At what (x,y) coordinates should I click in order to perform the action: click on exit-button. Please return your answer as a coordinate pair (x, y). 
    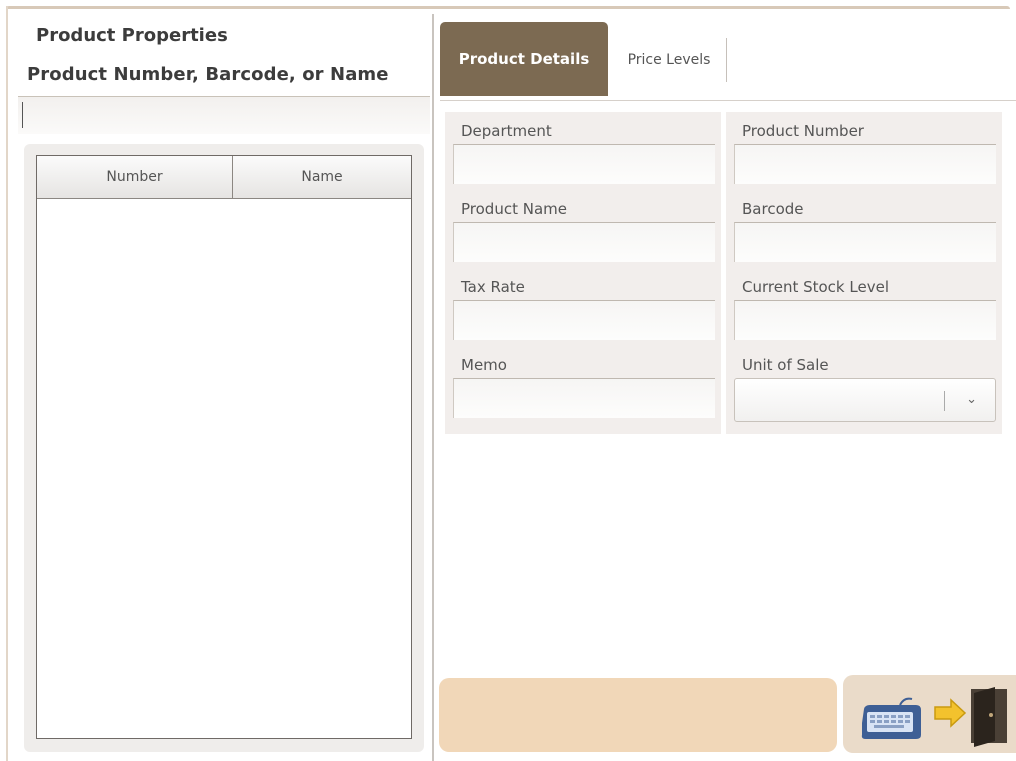
    Looking at the image, I should click on (929, 714).